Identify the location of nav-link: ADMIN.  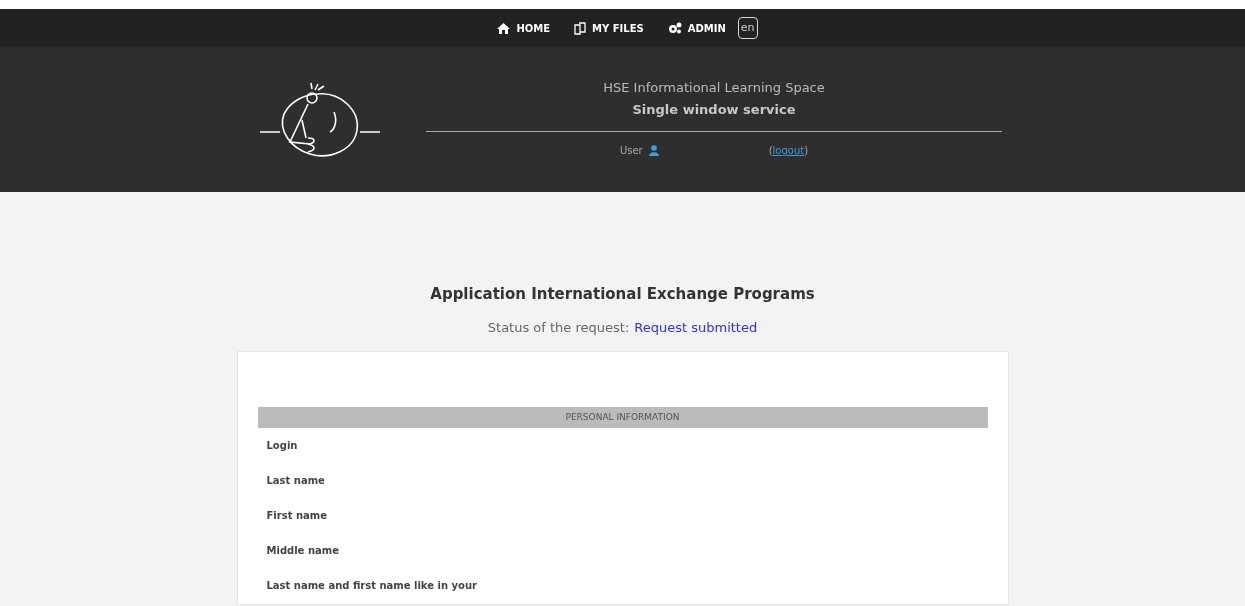
(706, 28).